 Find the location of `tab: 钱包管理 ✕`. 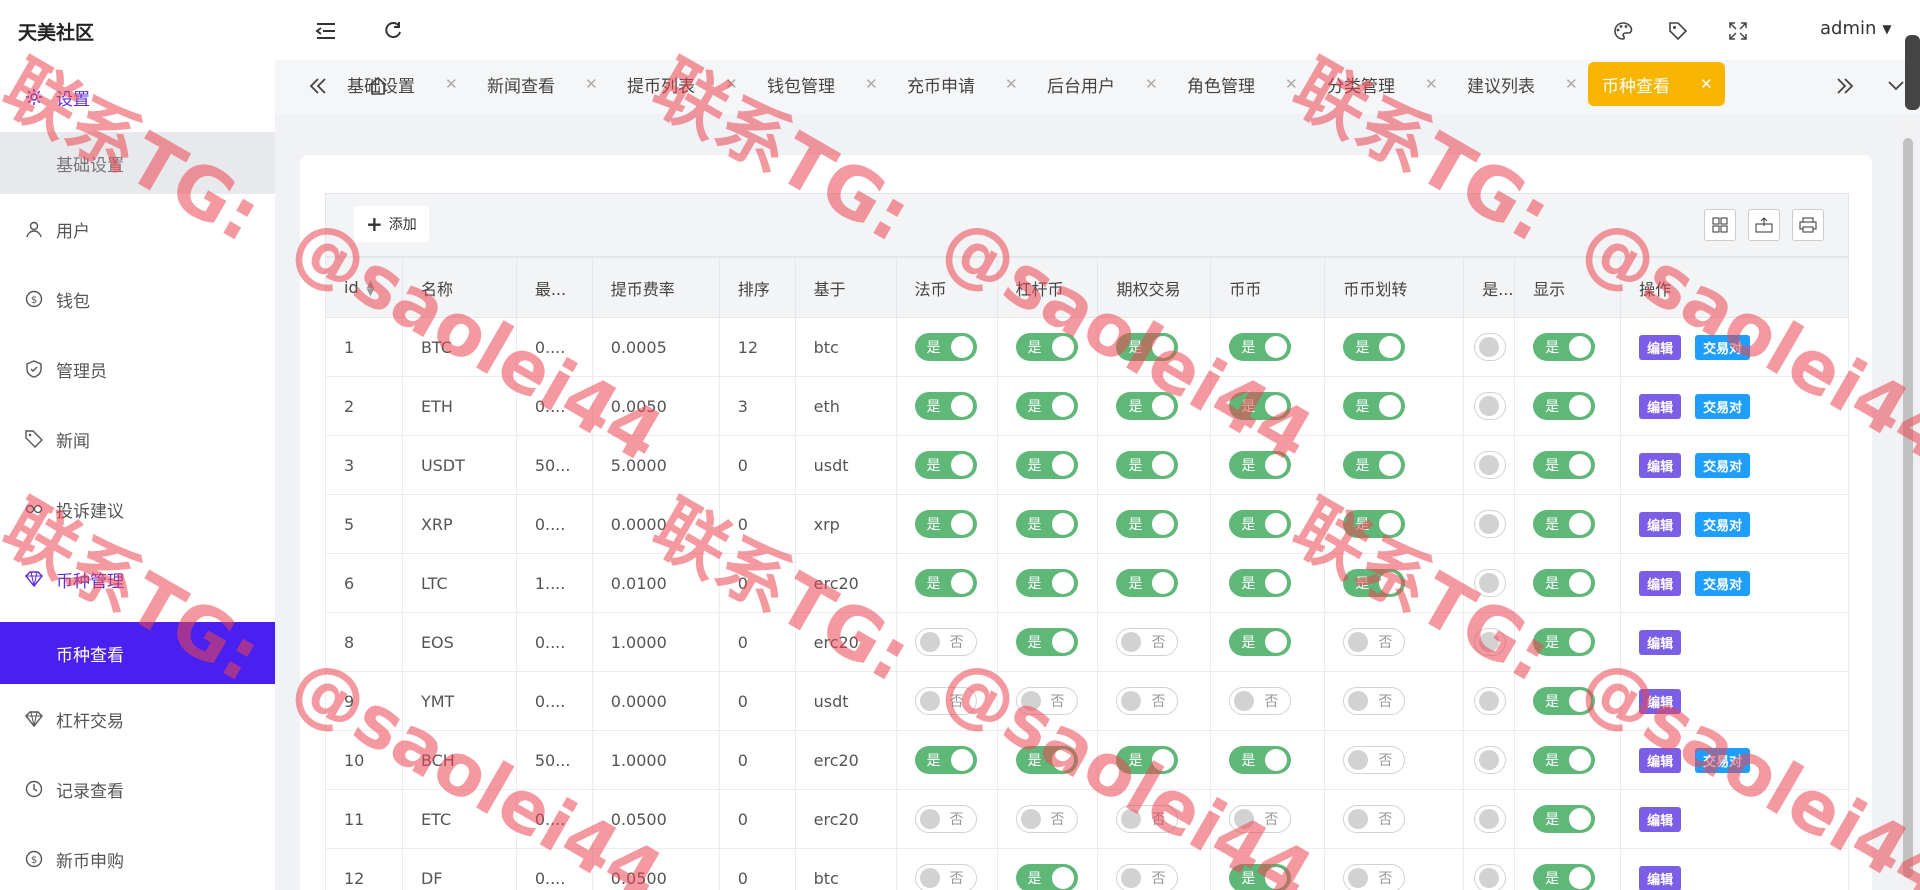

tab: 钱包管理 ✕ is located at coordinates (815, 84).